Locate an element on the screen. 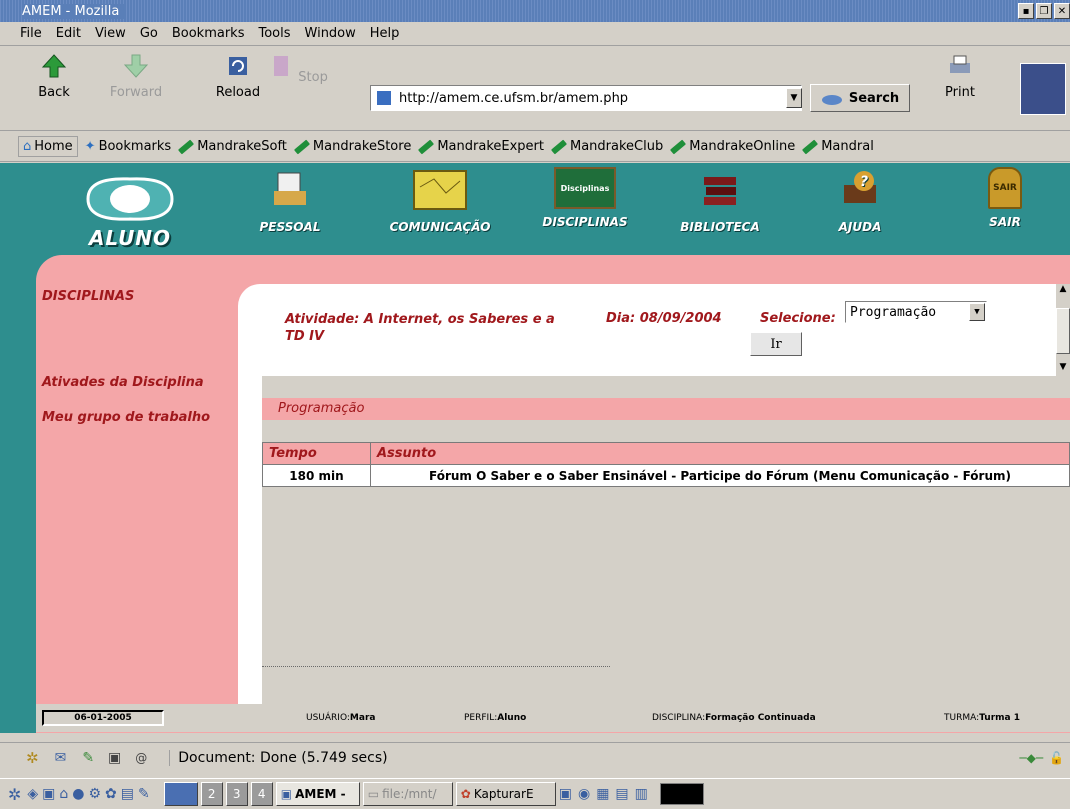 Image resolution: width=1070 pixels, height=809 pixels. addressbook-icon: ▣ is located at coordinates (114, 758).